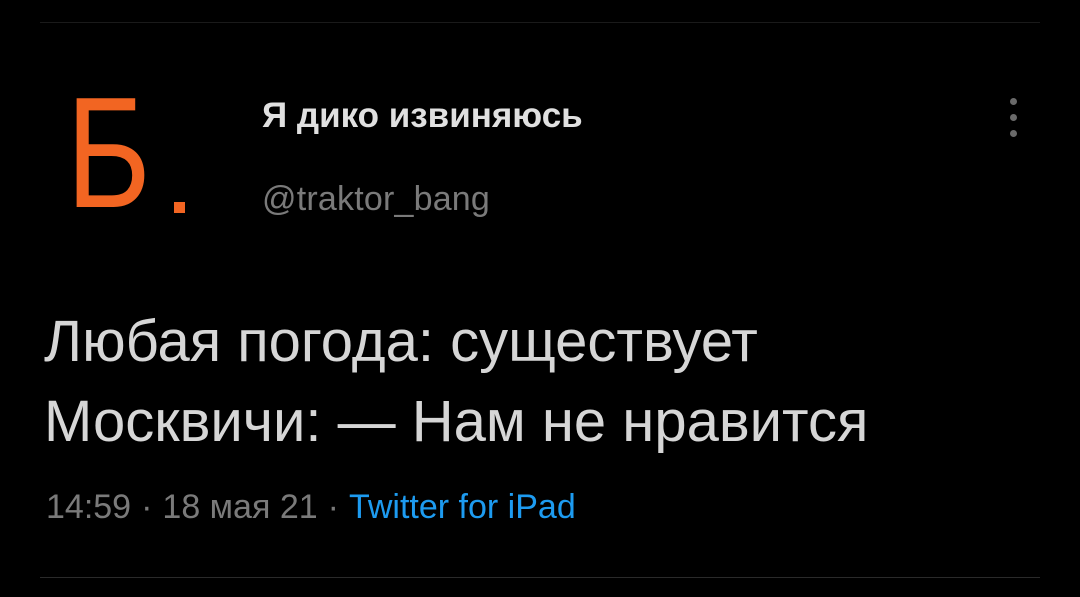 This screenshot has height=597, width=1080. What do you see at coordinates (179, 207) in the screenshot?
I see `avatar-dot` at bounding box center [179, 207].